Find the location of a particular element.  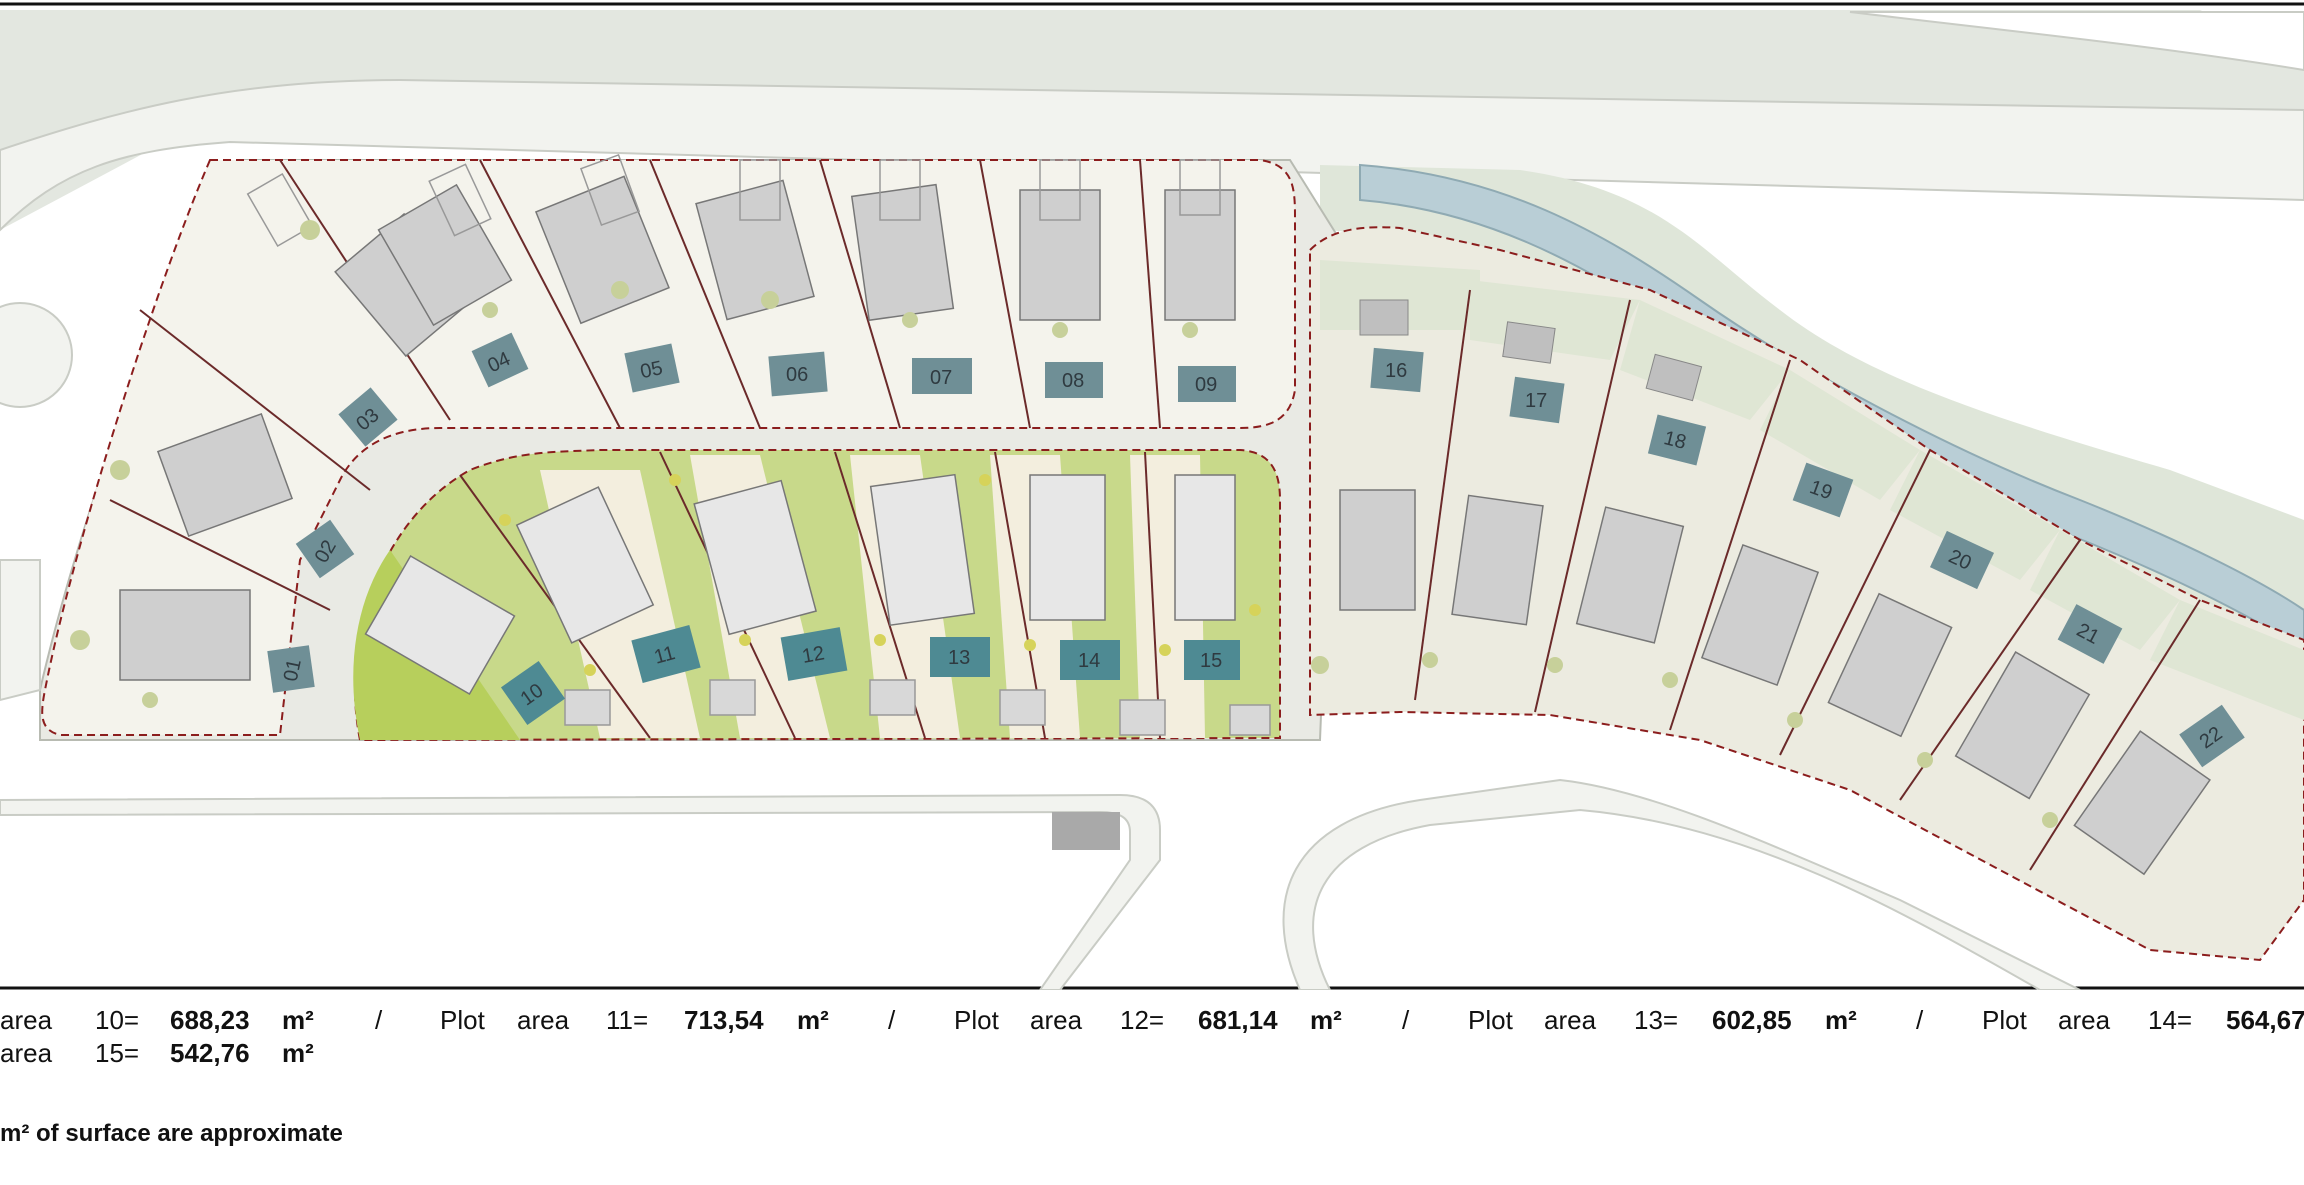

plot-number: 07 is located at coordinates (941, 378).